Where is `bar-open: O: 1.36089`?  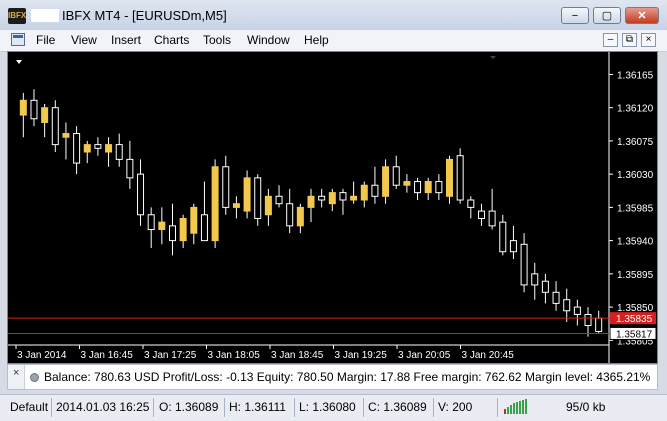
bar-open: O: 1.36089 is located at coordinates (189, 407).